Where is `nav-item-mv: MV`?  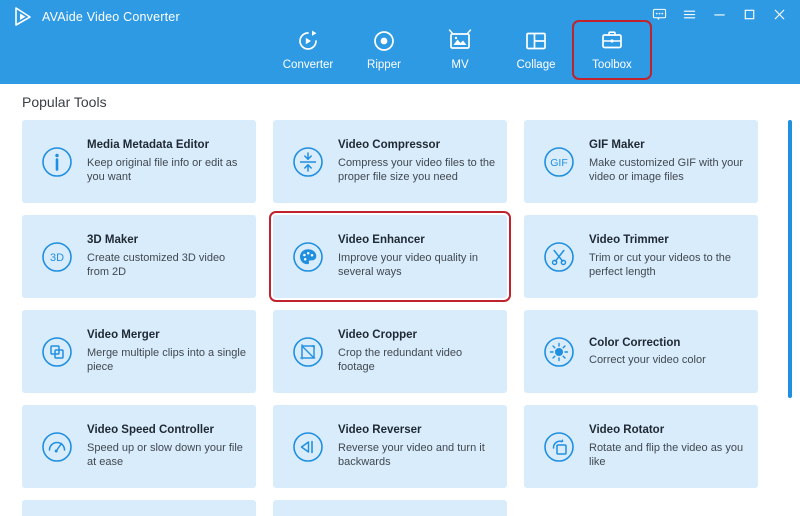 nav-item-mv: MV is located at coordinates (460, 50).